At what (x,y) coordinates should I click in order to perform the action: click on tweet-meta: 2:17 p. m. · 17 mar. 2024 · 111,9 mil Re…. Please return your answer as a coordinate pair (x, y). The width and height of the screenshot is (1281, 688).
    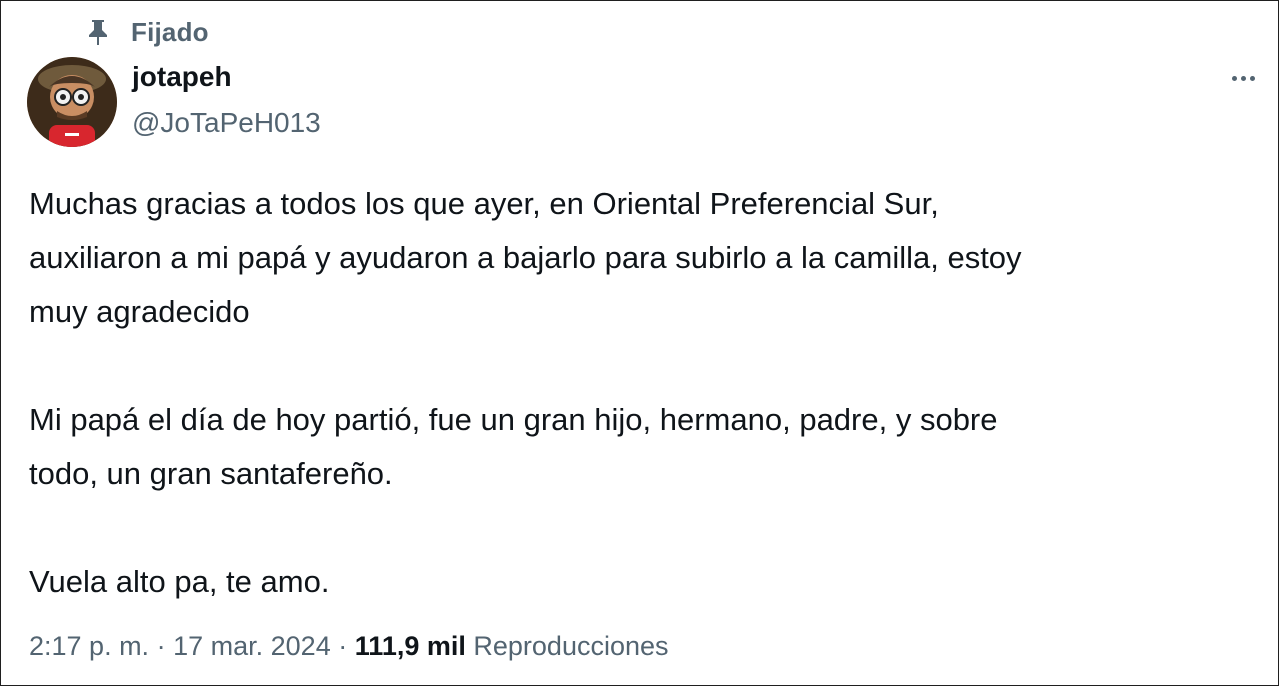
    Looking at the image, I should click on (349, 646).